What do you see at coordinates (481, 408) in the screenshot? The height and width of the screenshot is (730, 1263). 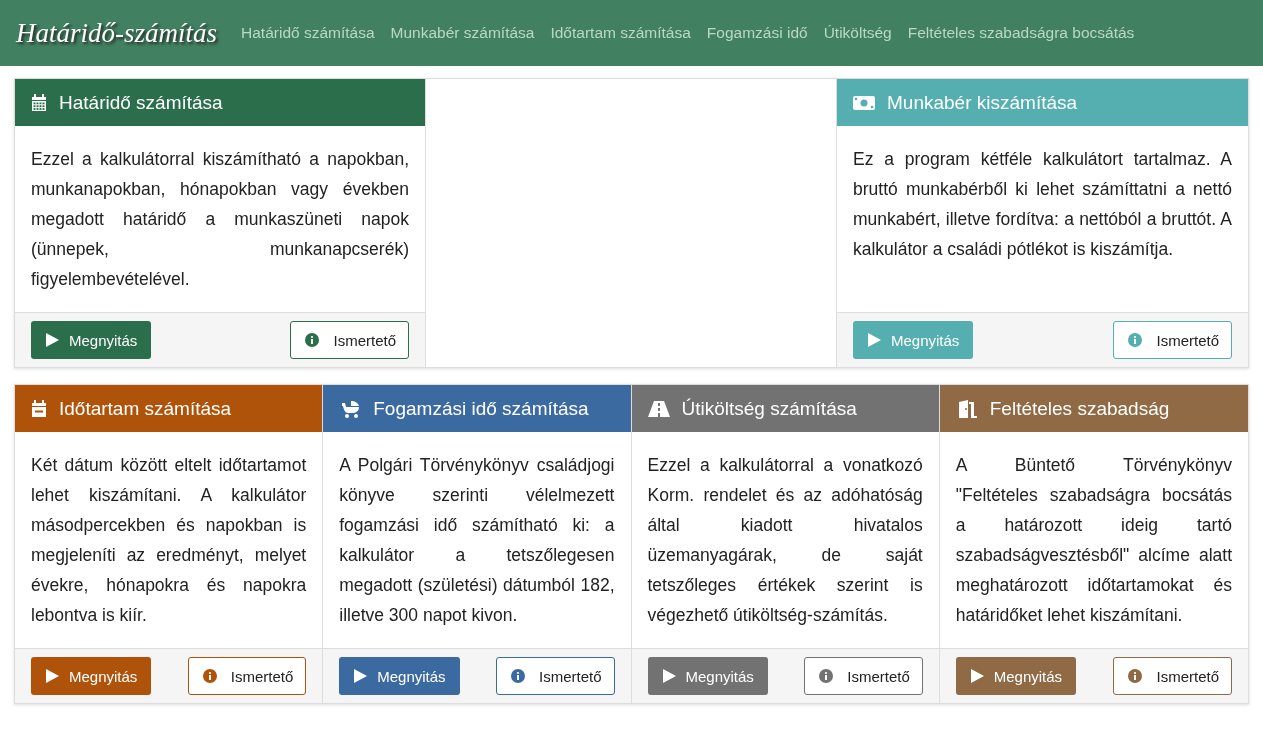 I see `card-title: Fogamzási idő számítása` at bounding box center [481, 408].